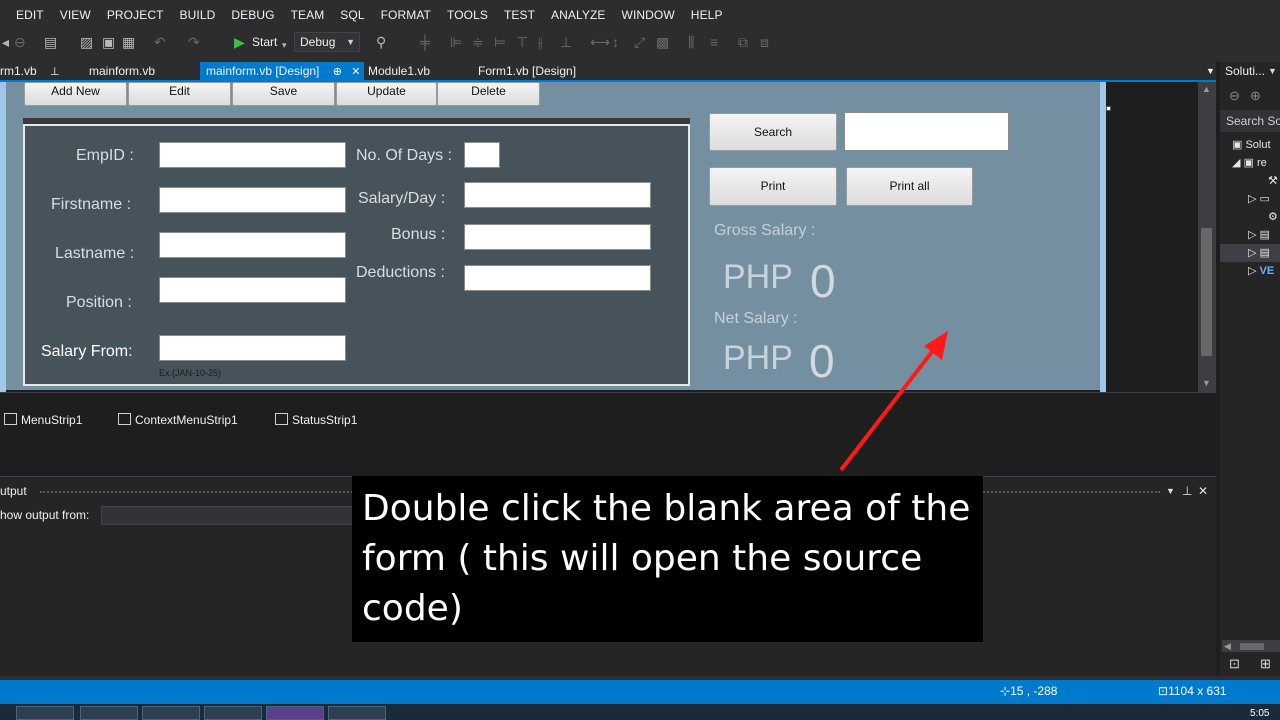 The image size is (1280, 720). I want to click on size-value: 1104 x 631, so click(1197, 691).